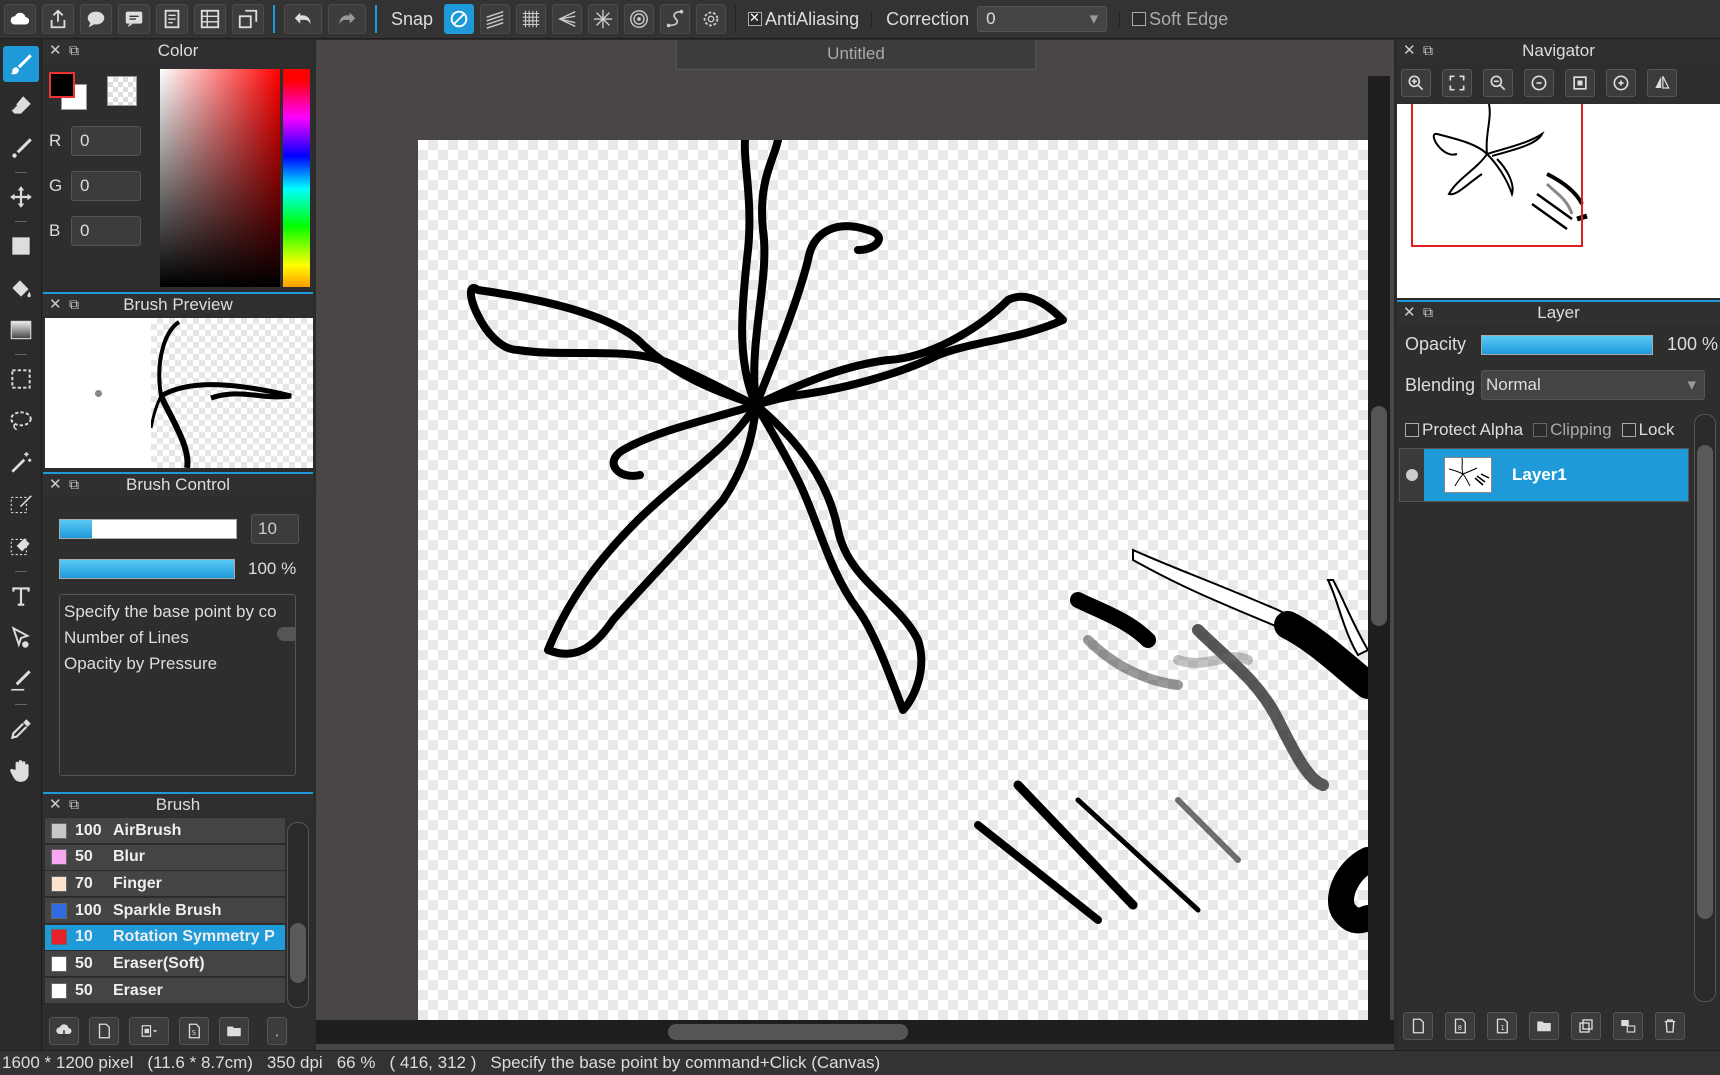 This screenshot has width=1720, height=1075. Describe the element at coordinates (165, 857) in the screenshot. I see `brush-item-blur: 50 Blur` at that location.